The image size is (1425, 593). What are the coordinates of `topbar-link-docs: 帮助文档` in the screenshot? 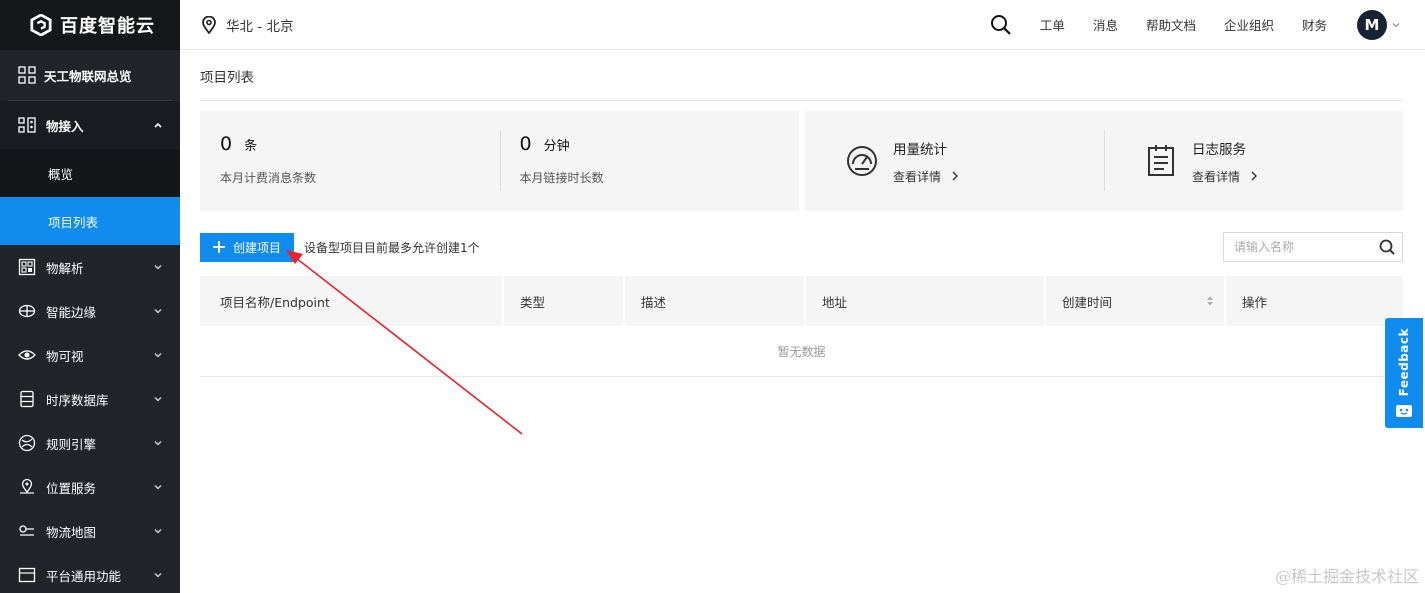 It's located at (1171, 24).